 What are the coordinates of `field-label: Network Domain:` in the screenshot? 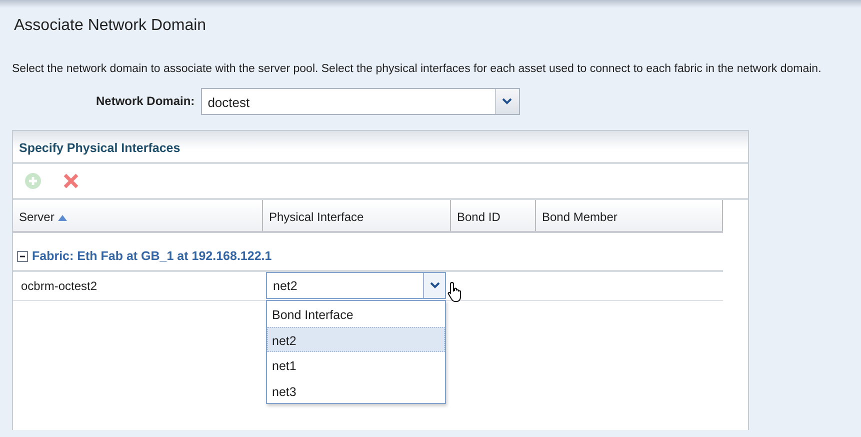 It's located at (145, 101).